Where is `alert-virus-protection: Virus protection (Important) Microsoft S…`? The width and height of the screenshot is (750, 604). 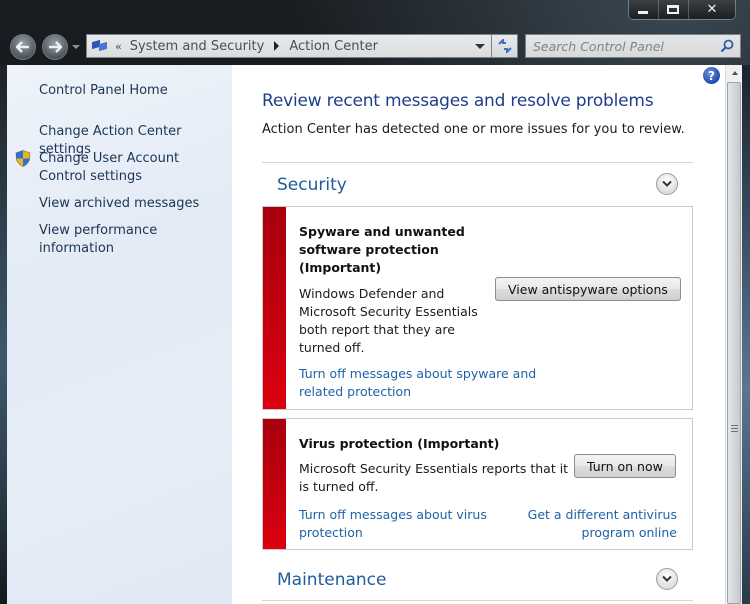 alert-virus-protection: Virus protection (Important) Microsoft S… is located at coordinates (477, 484).